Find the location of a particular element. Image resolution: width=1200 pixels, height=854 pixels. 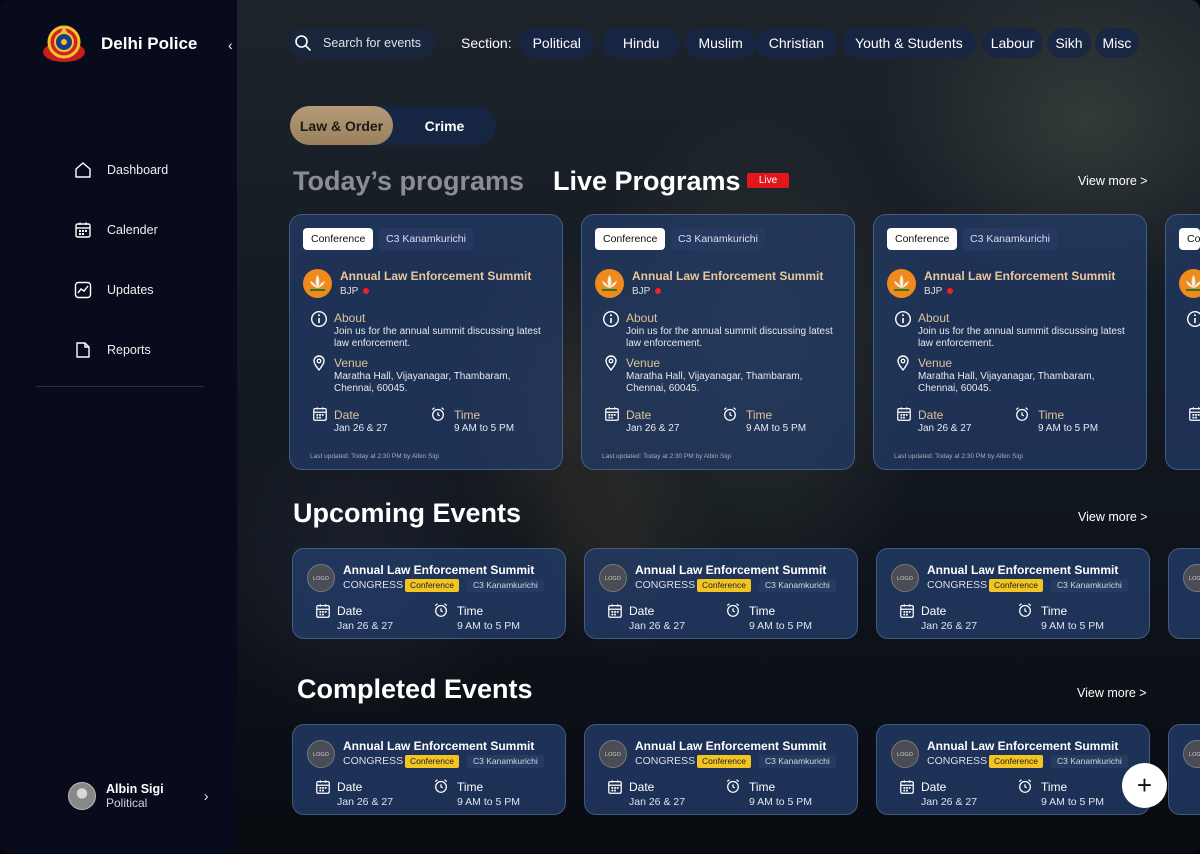

user-profile: Albin Sigi Political › is located at coordinates (138, 796).